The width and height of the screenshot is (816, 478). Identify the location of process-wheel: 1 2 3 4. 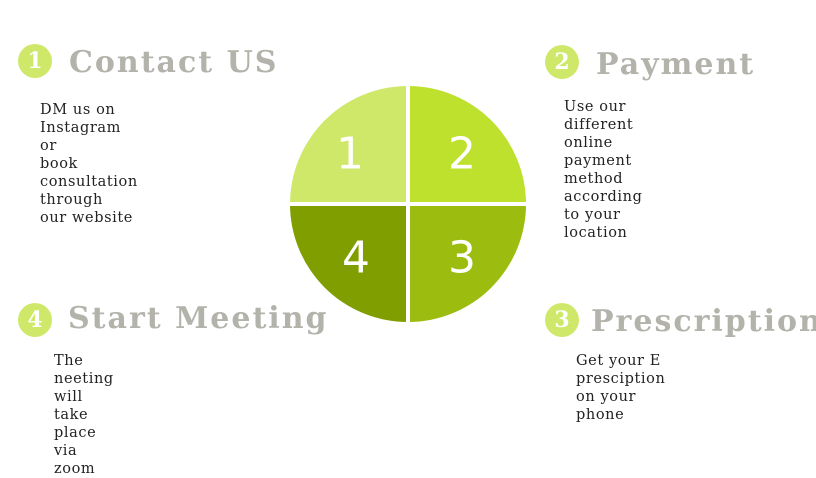
(408, 204).